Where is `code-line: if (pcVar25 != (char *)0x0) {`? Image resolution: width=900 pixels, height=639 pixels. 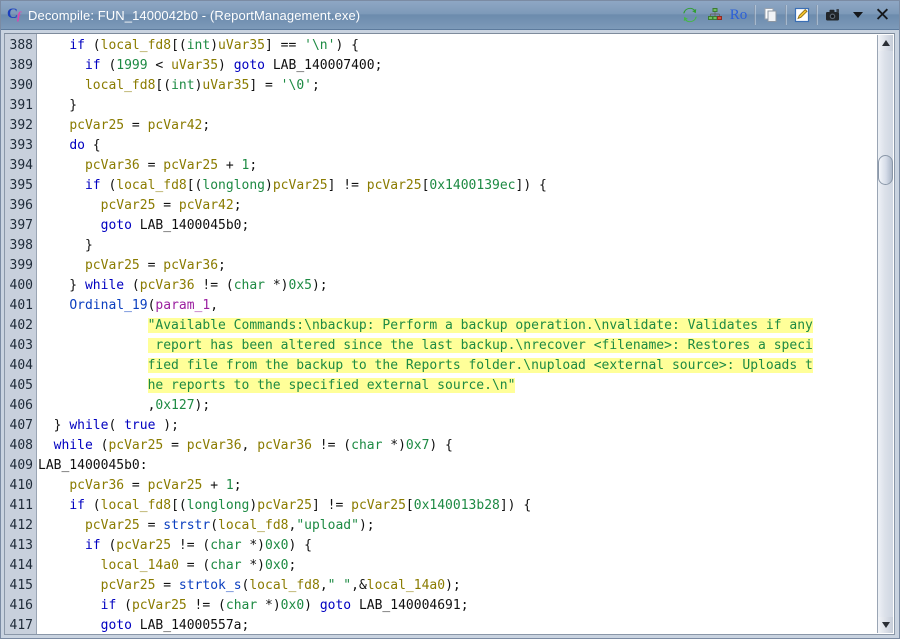 code-line: if (pcVar25 != (char *)0x0) { is located at coordinates (465, 546).